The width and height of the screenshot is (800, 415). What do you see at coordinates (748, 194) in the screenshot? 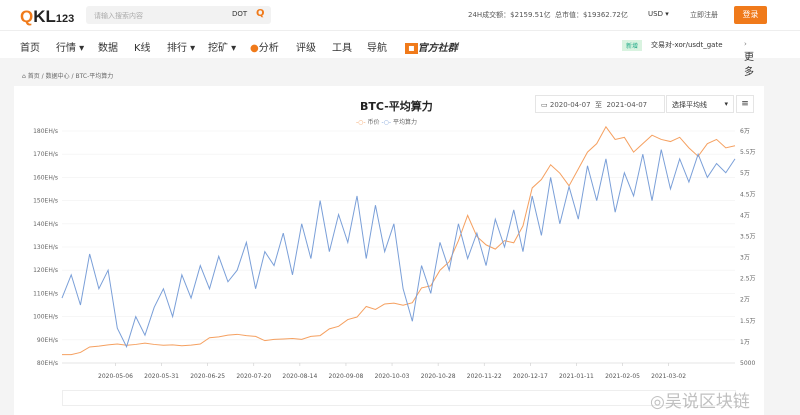
I see `y-right-tick: 4.5万` at bounding box center [748, 194].